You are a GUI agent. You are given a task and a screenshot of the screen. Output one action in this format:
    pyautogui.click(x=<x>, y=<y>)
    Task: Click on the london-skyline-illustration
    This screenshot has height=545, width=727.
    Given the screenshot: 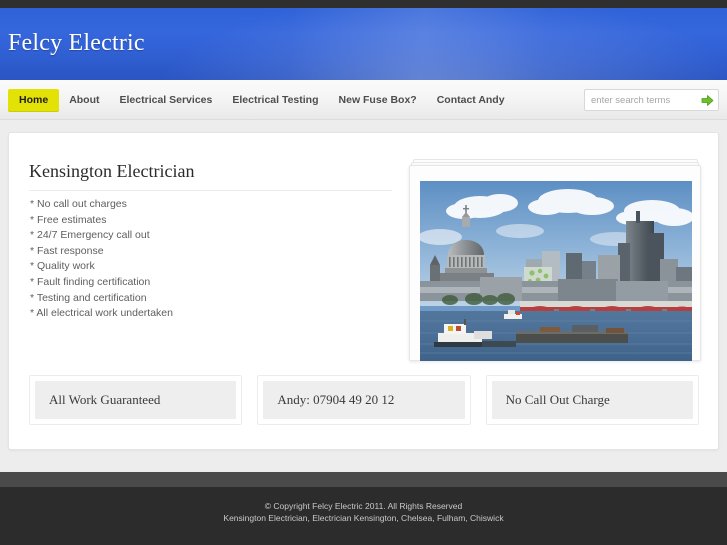 What is the action you would take?
    pyautogui.click(x=556, y=271)
    